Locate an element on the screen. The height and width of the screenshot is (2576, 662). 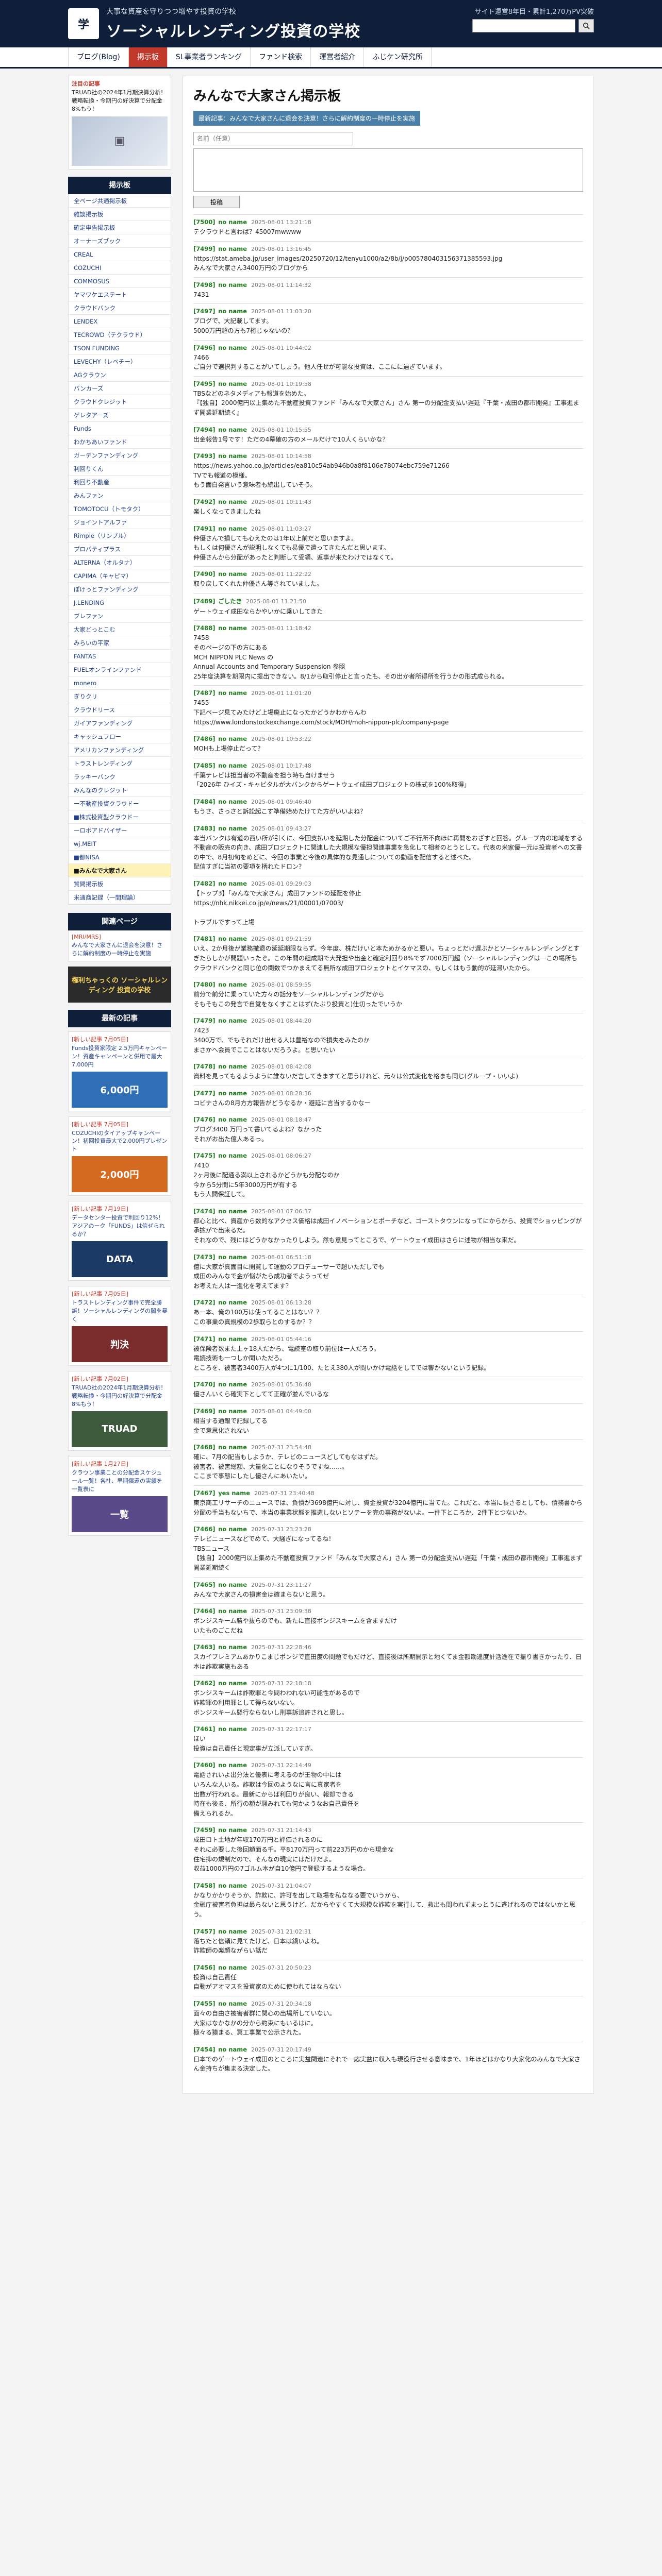
post-number: [7471] is located at coordinates (204, 1339).